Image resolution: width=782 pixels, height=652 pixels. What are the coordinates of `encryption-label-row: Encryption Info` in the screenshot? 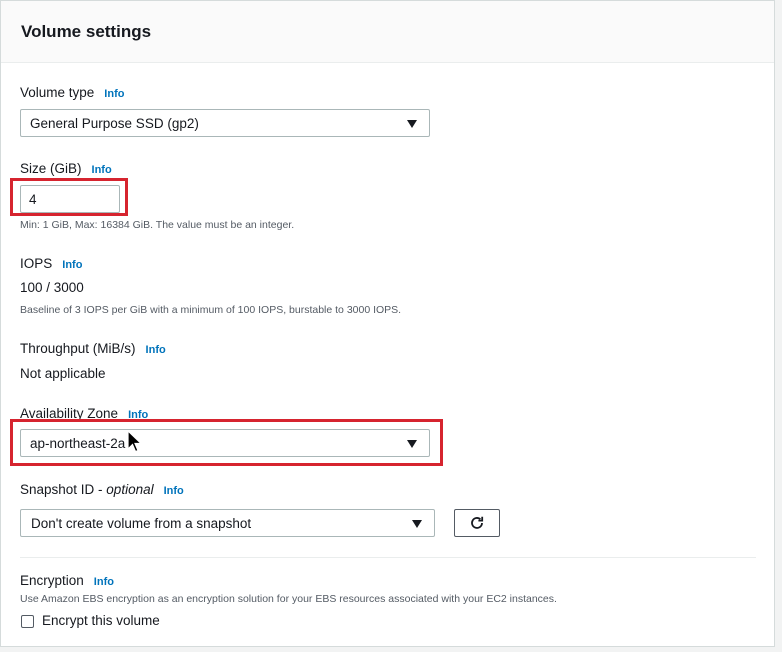 It's located at (67, 580).